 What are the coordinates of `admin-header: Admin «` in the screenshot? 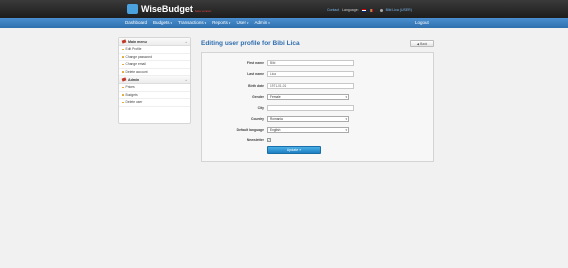 It's located at (154, 80).